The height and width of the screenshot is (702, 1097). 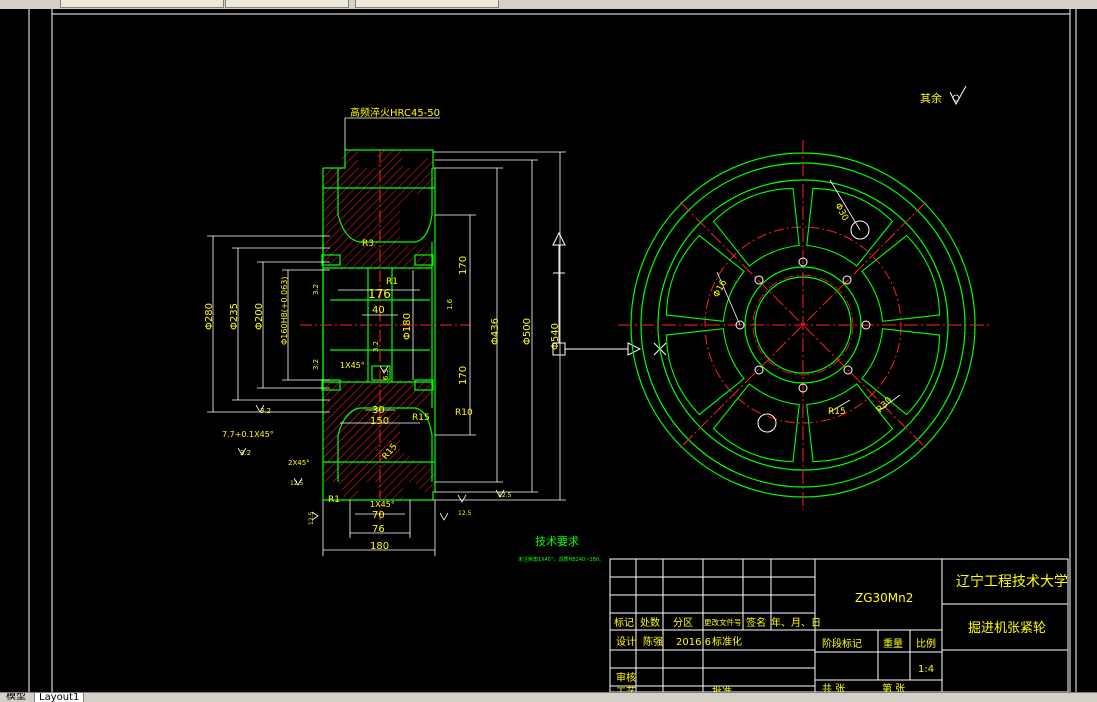 I want to click on tb-header-count: 处数, so click(x=650, y=622).